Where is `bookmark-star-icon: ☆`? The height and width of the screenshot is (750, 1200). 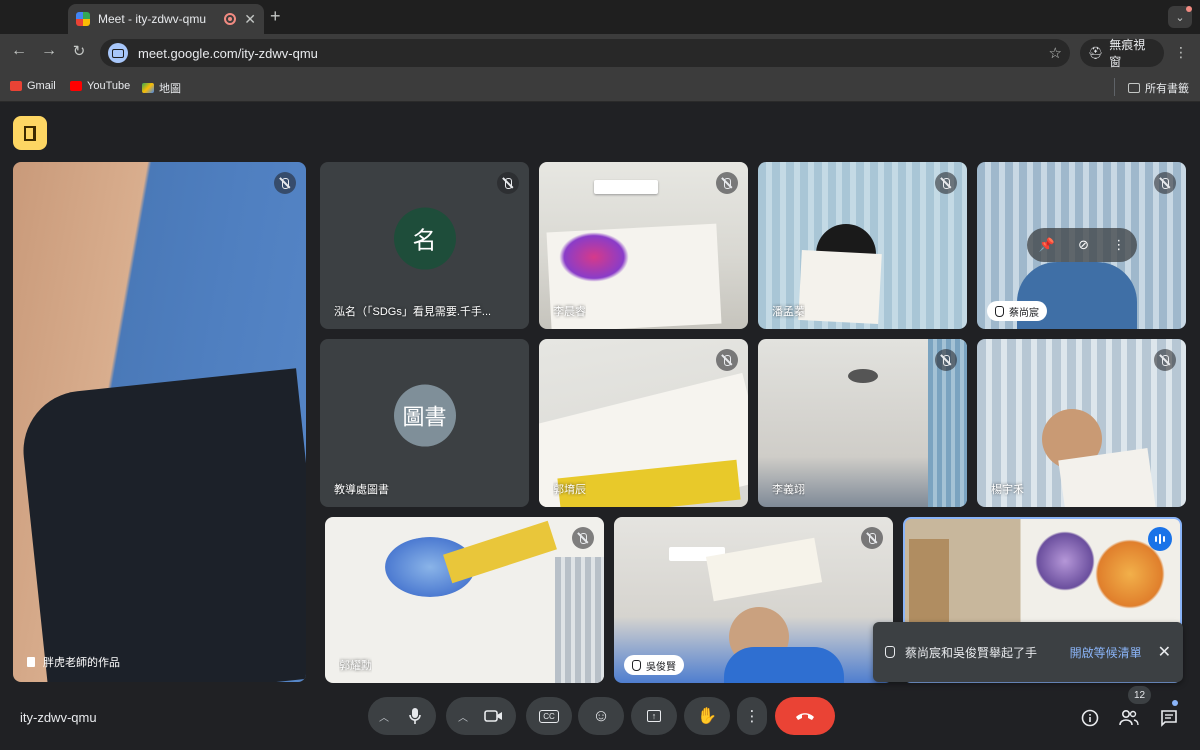
bookmark-star-icon: ☆ is located at coordinates (1055, 53).